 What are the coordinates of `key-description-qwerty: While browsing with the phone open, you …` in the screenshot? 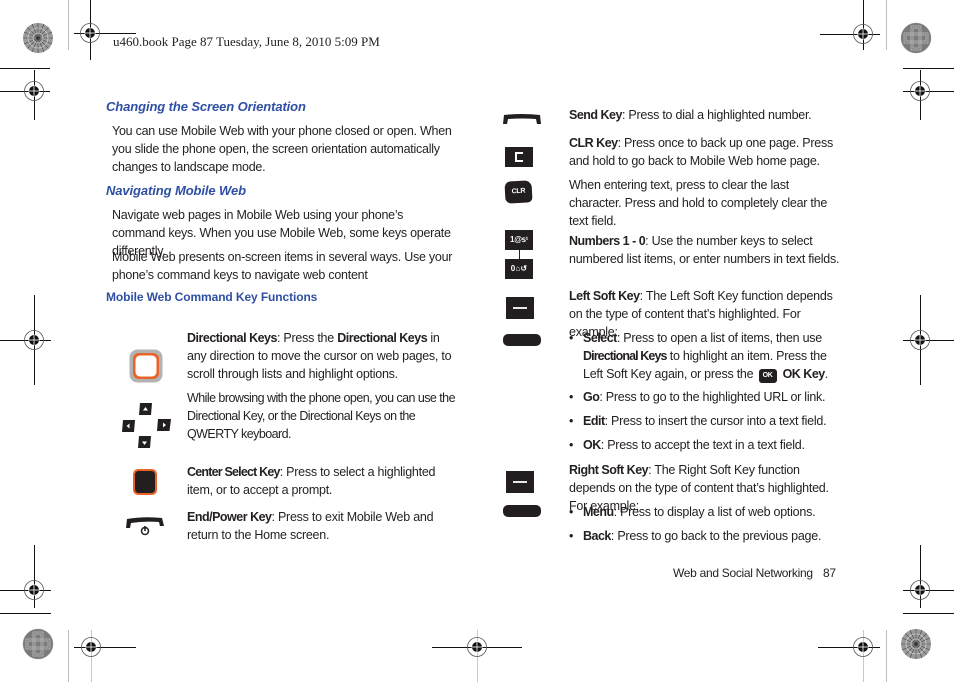 It's located at (321, 416).